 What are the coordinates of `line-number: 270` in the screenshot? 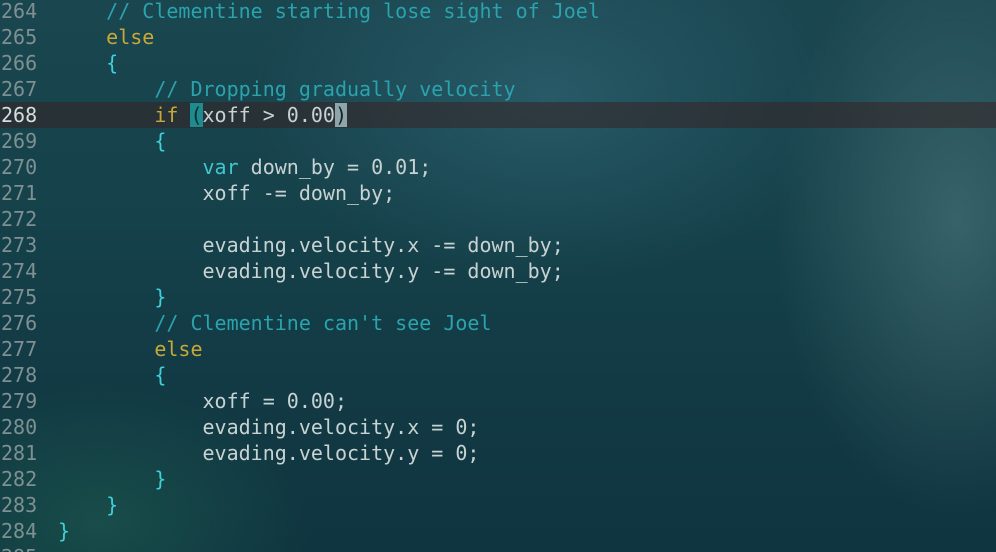 It's located at (19, 167).